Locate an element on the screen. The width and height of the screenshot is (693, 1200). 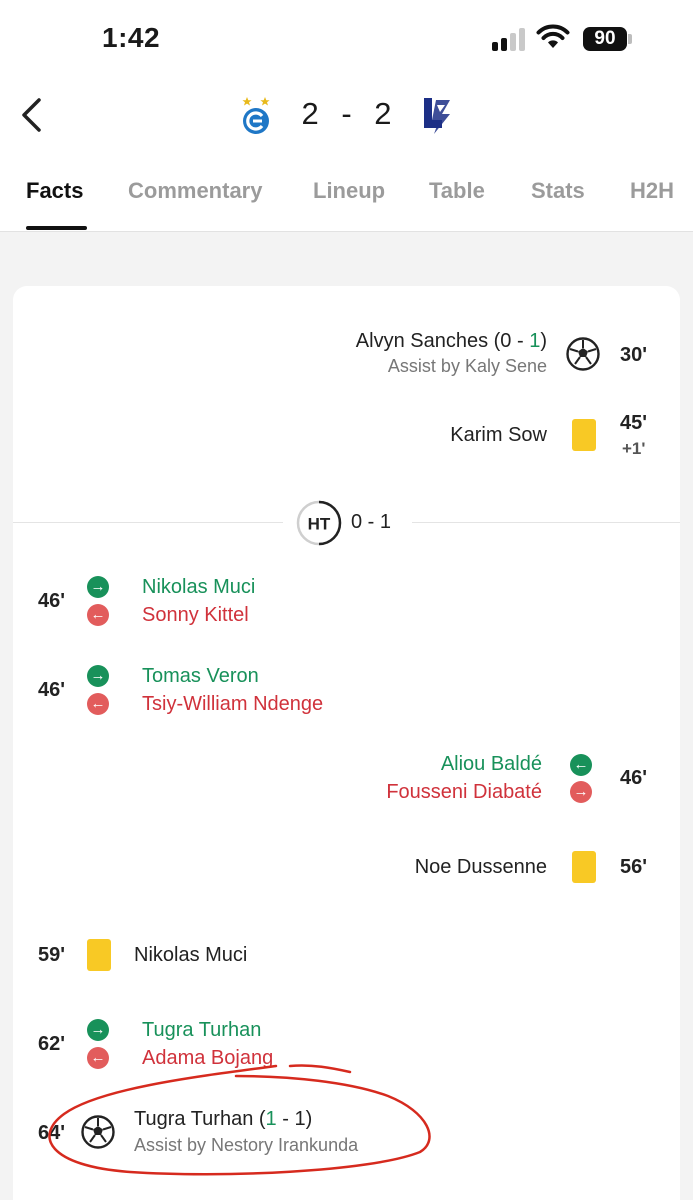
halftime-score: 0 - 1 is located at coordinates (371, 522).